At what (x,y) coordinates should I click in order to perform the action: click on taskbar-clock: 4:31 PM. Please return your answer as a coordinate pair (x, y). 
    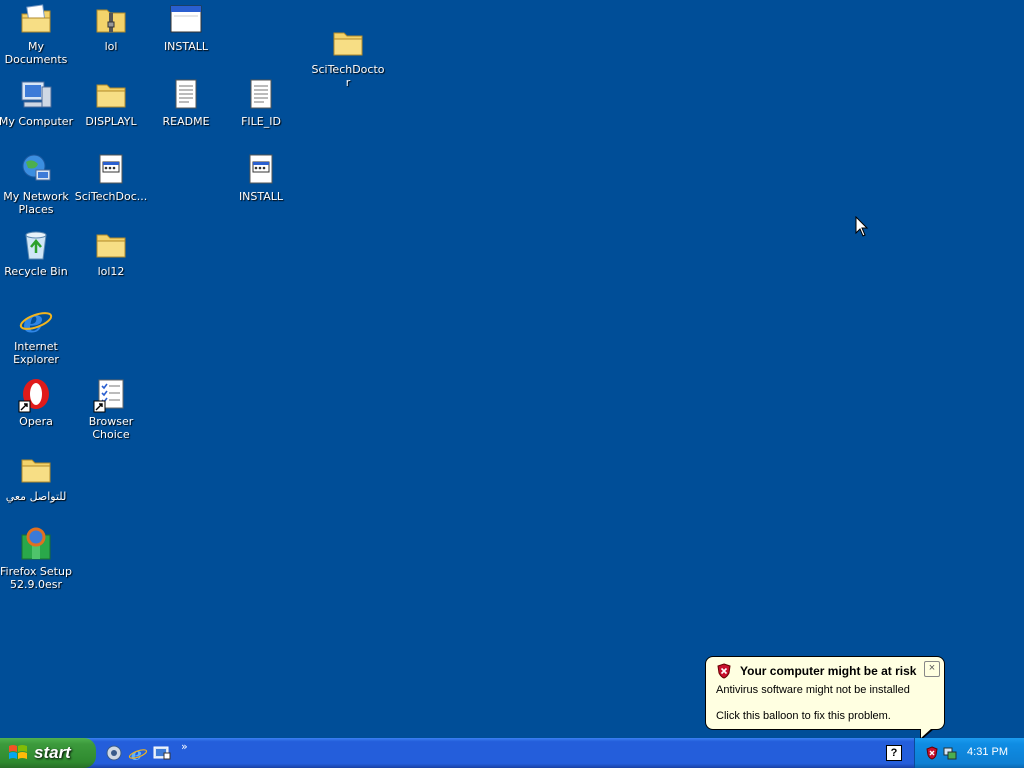
    Looking at the image, I should click on (987, 752).